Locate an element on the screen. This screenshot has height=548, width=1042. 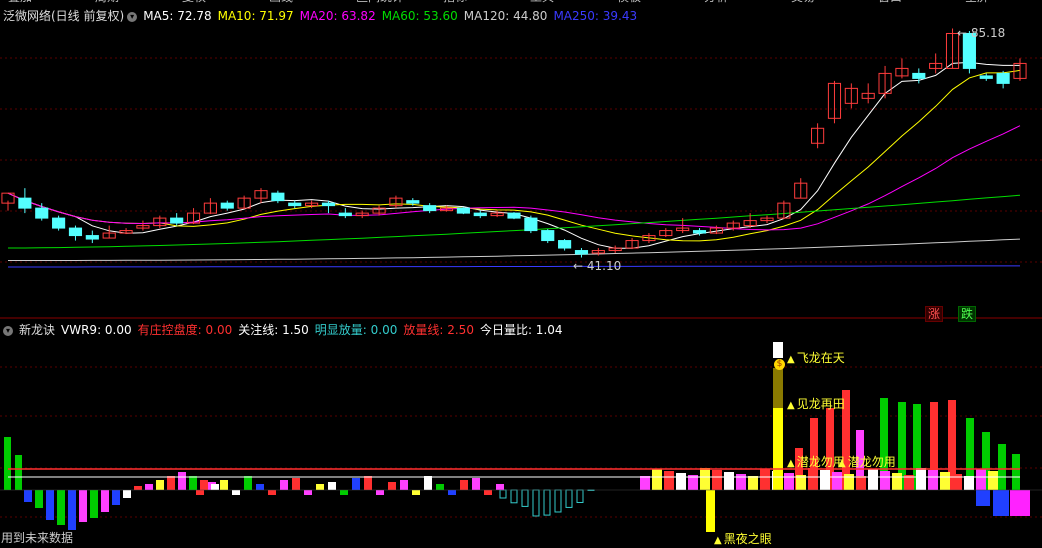
die-badge: 跌 is located at coordinates (967, 314).